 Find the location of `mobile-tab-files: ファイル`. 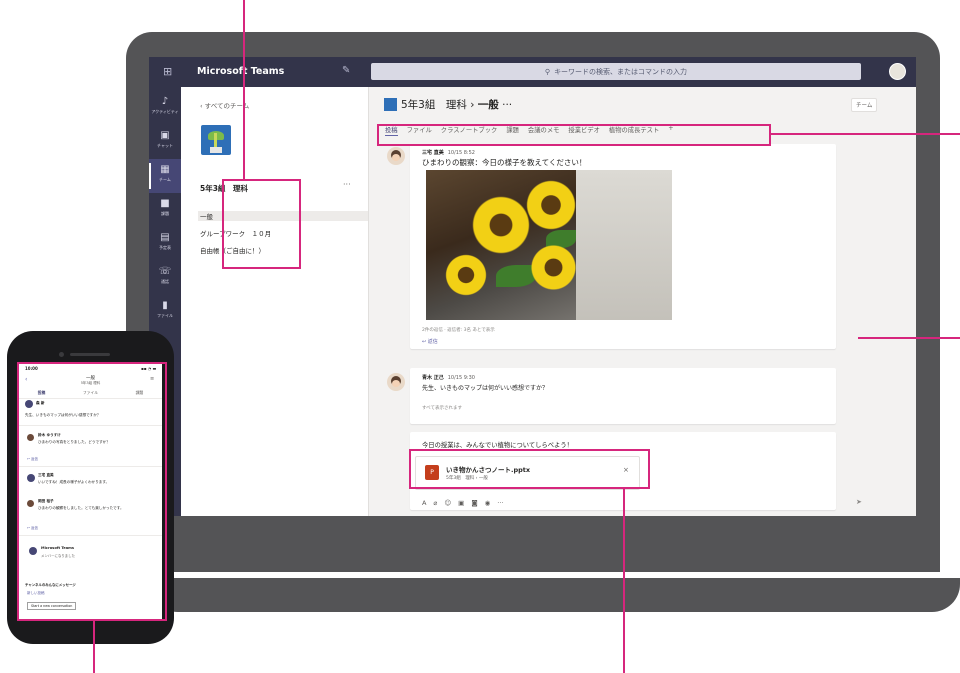

mobile-tab-files: ファイル is located at coordinates (90, 393).